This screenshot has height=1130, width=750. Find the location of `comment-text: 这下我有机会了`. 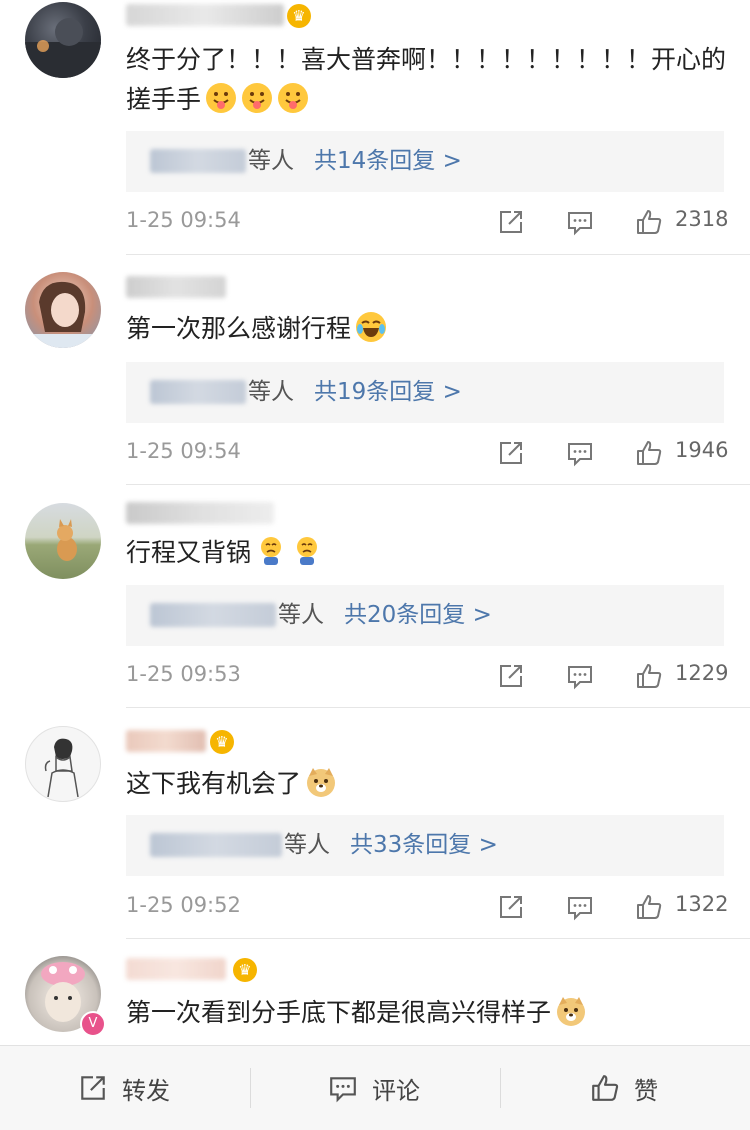

comment-text: 这下我有机会了 is located at coordinates (426, 784).